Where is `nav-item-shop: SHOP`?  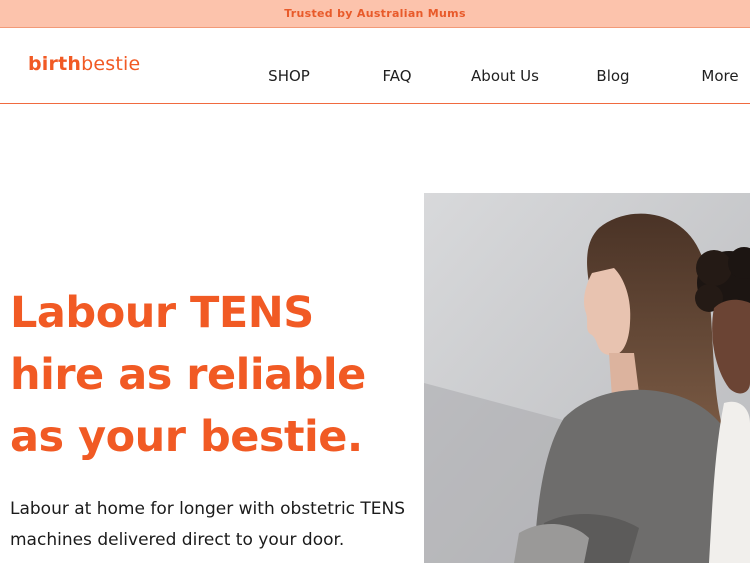
nav-item-shop: SHOP is located at coordinates (289, 76).